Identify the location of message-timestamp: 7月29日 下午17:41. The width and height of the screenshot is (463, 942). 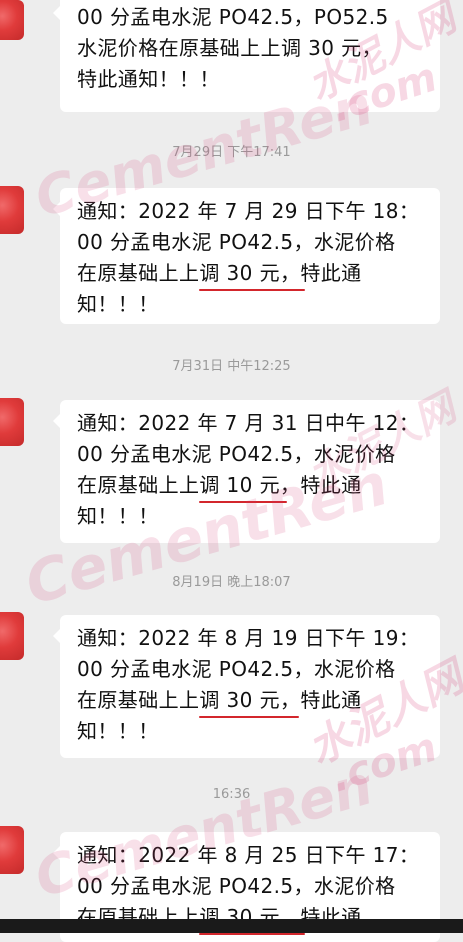
(231, 152).